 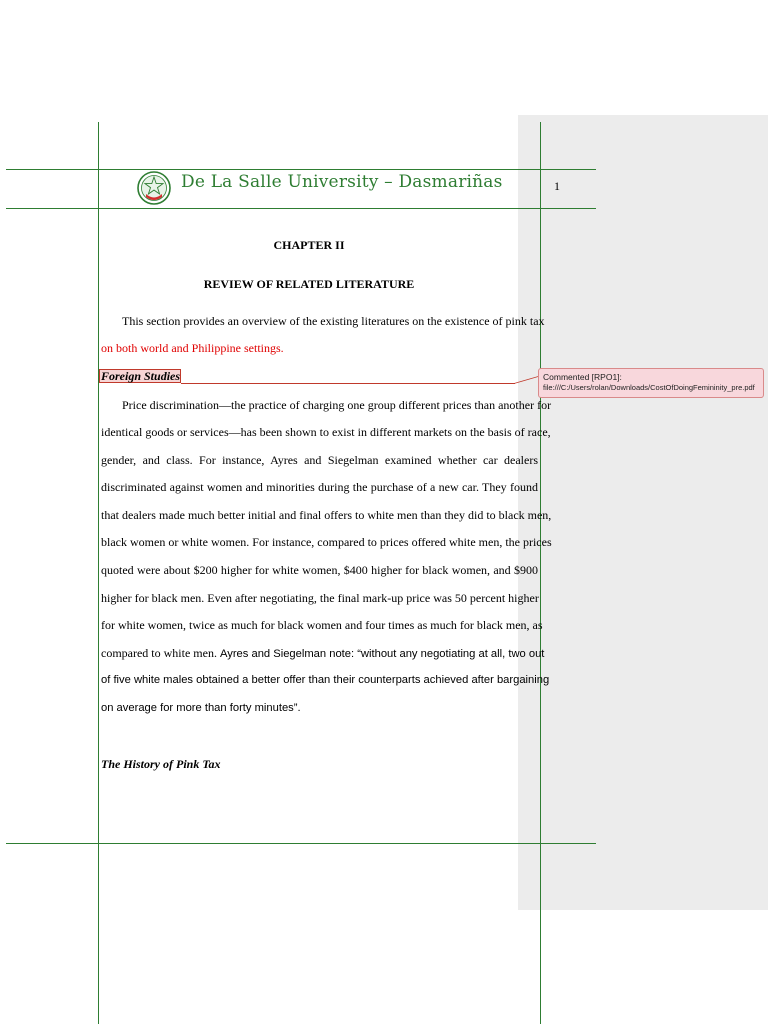 I want to click on university-name: De La Salle University – Dasmariñas, so click(x=342, y=182).